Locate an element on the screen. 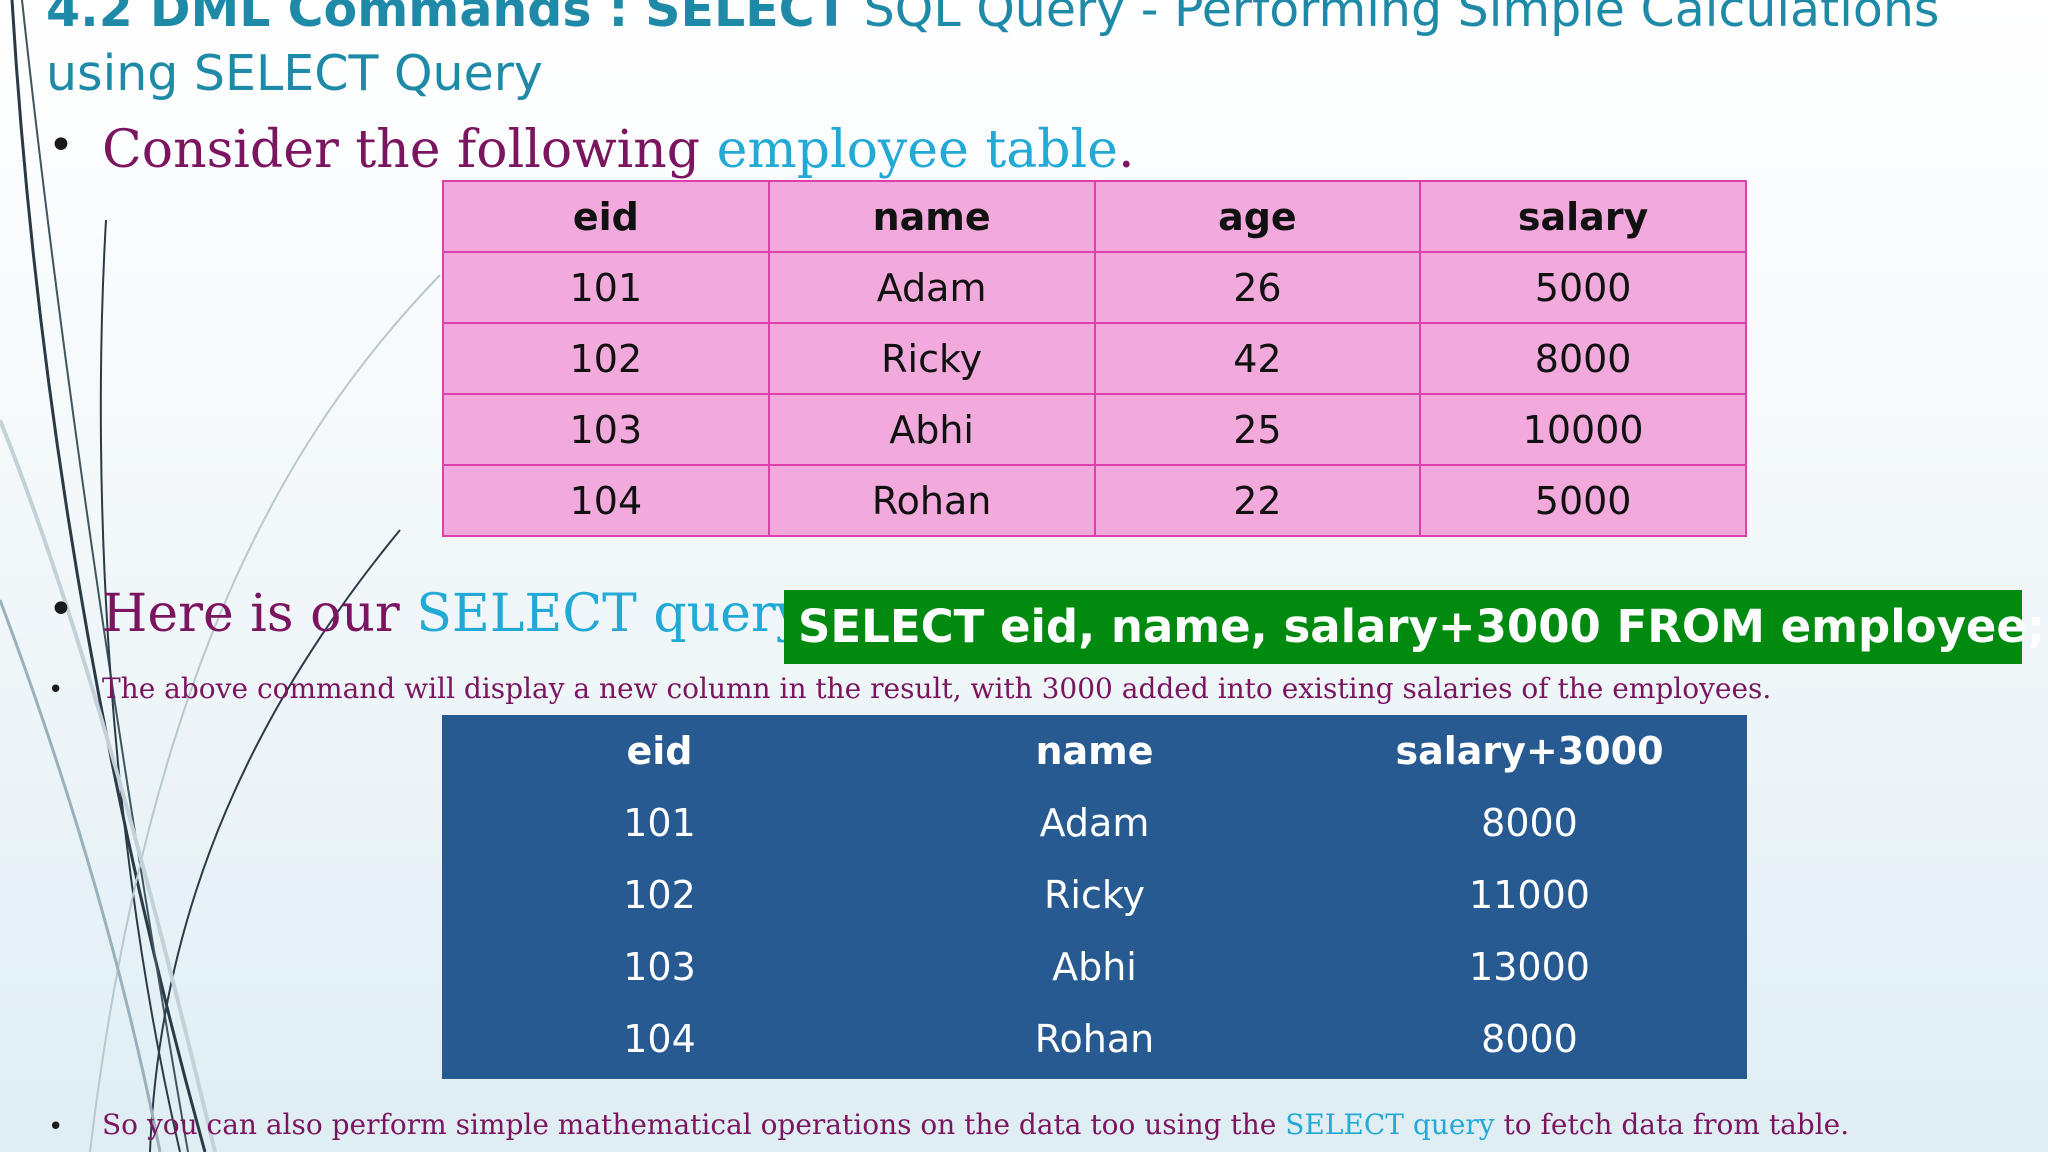  table-cell: 13000 is located at coordinates (1529, 967).